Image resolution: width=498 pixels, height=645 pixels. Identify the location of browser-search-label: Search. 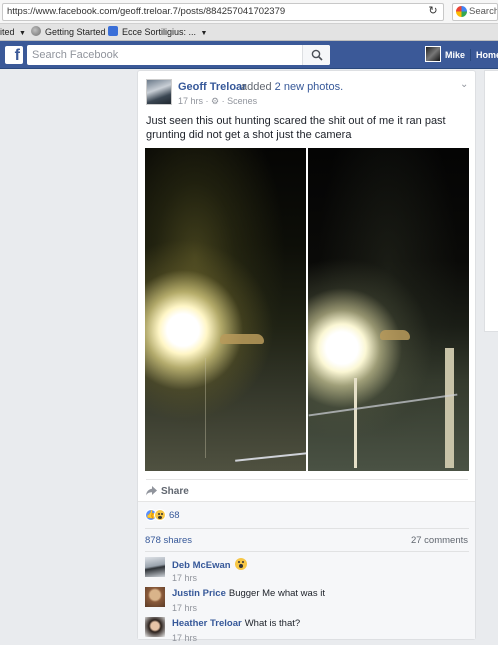
(483, 11).